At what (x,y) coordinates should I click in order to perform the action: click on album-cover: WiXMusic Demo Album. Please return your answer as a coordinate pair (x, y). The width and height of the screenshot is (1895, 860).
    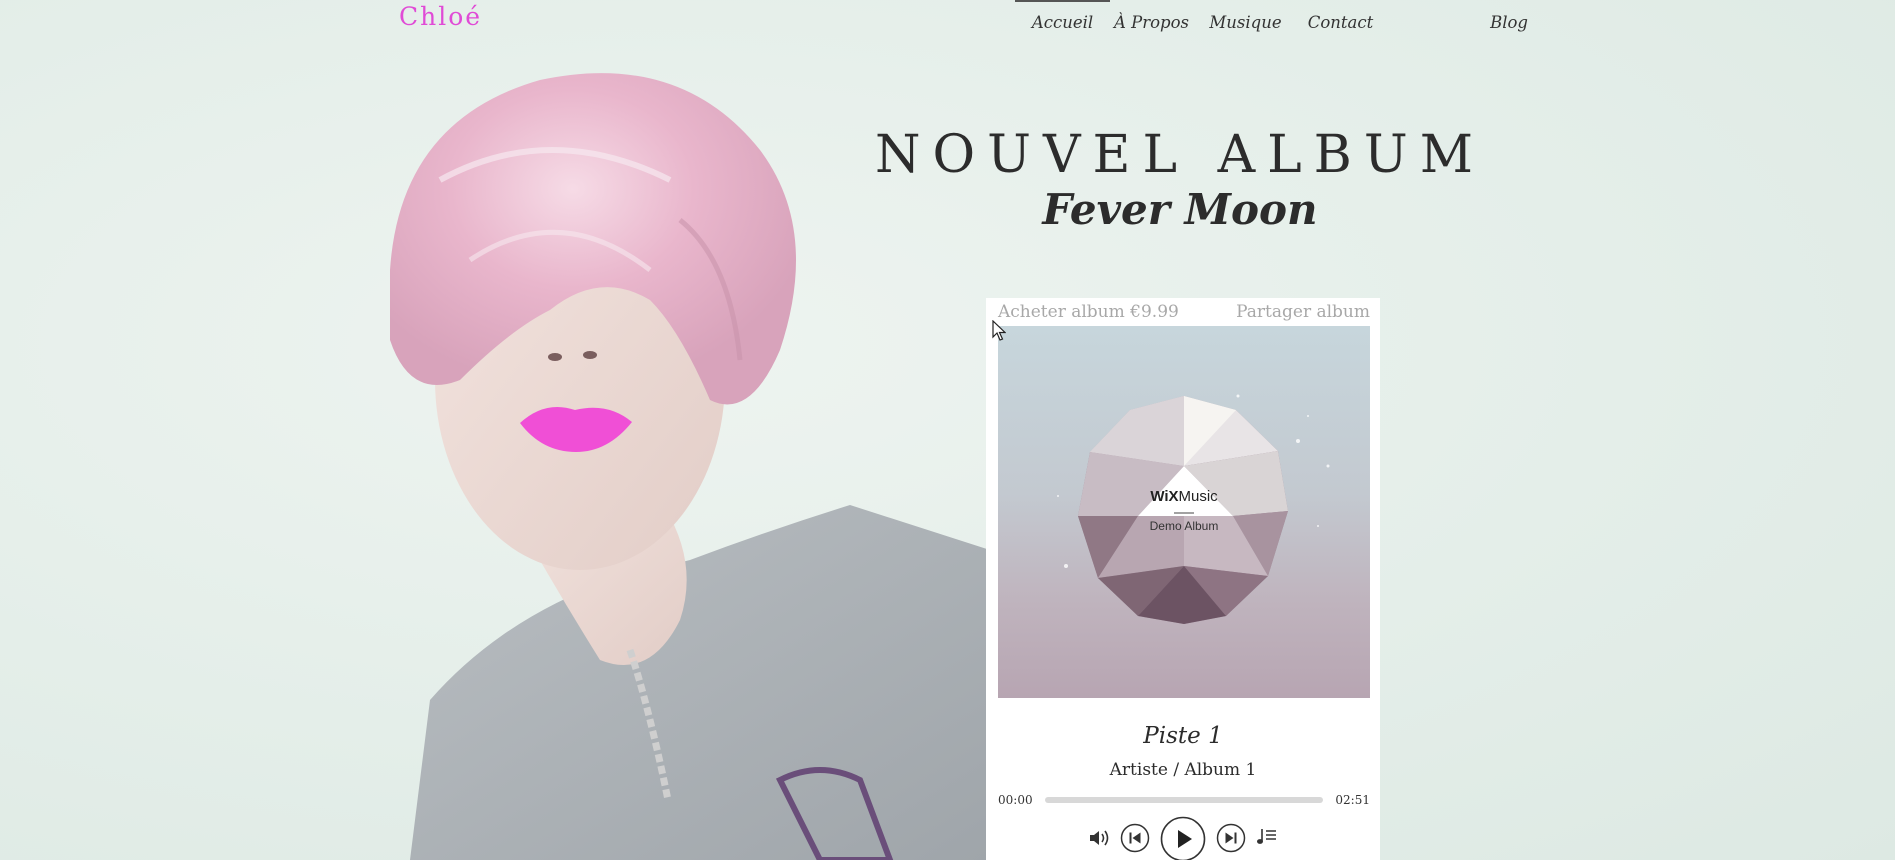
    Looking at the image, I should click on (1184, 512).